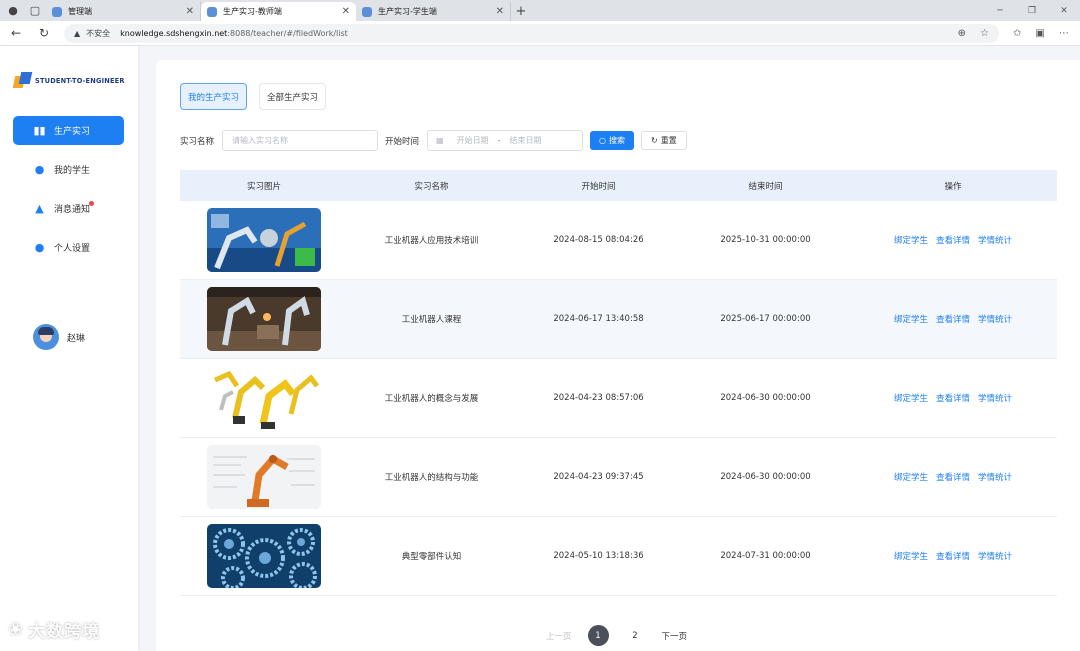 Image resolution: width=1080 pixels, height=651 pixels. I want to click on warning-icon: ▲, so click(77, 33).